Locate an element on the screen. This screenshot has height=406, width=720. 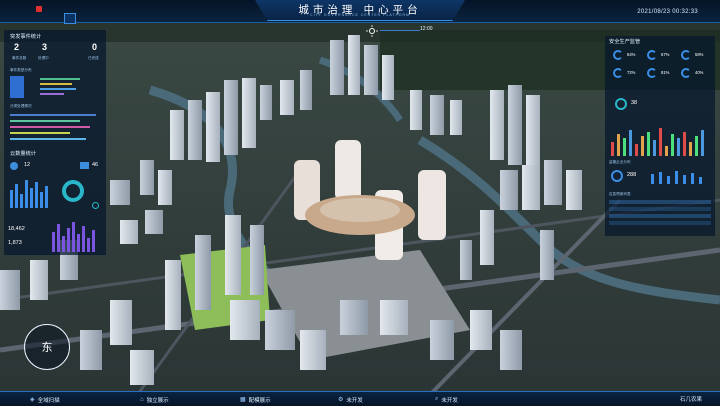
donut-chart is located at coordinates (73, 191).